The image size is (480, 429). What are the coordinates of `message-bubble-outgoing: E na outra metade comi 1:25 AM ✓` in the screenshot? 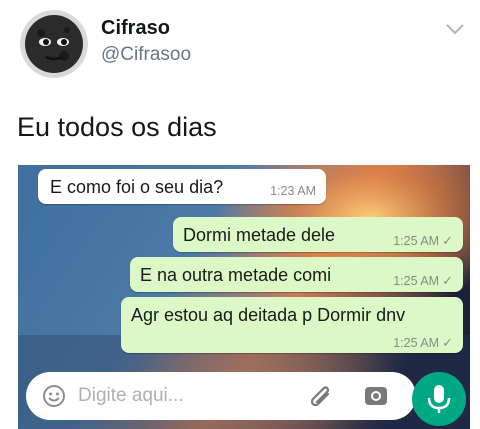 It's located at (296, 274).